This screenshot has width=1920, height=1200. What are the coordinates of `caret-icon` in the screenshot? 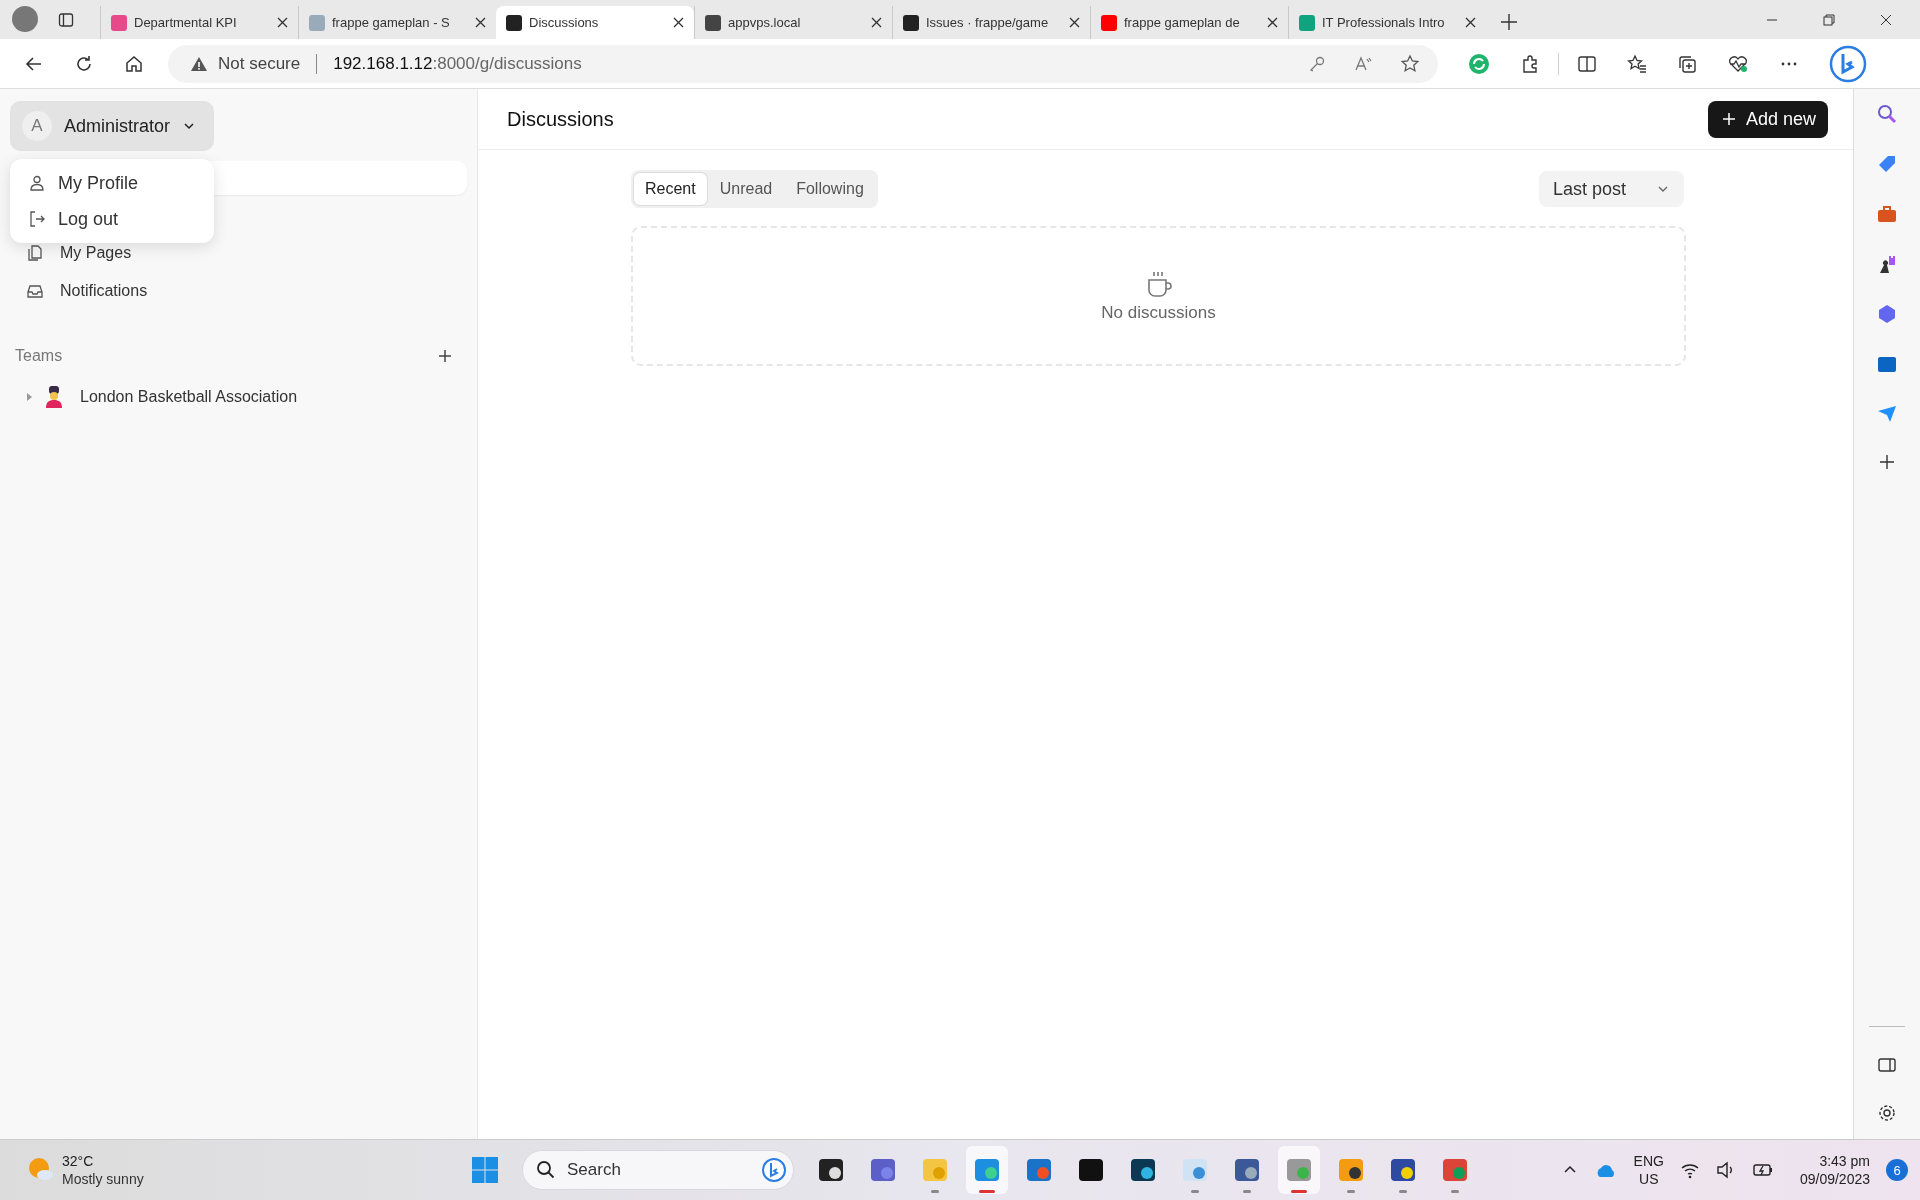 It's located at (29, 397).